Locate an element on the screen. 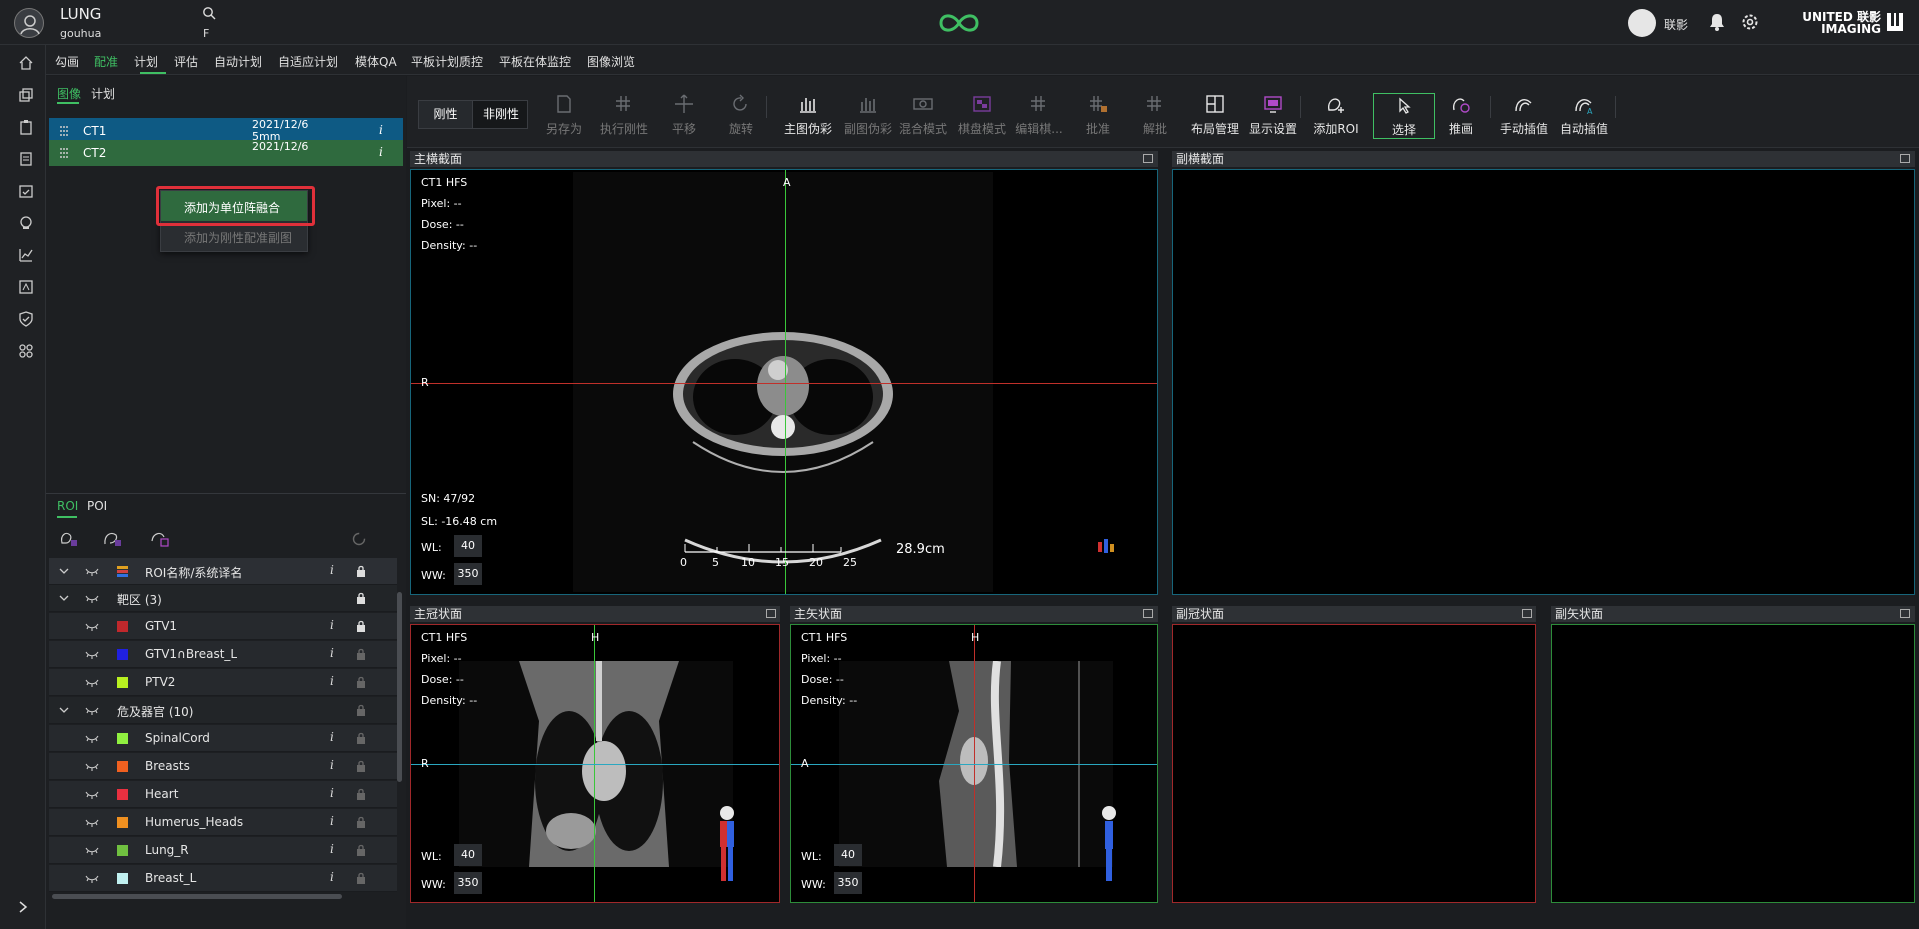 Image resolution: width=1919 pixels, height=929 pixels. tool-layout-button: 布局管理 is located at coordinates (1215, 116).